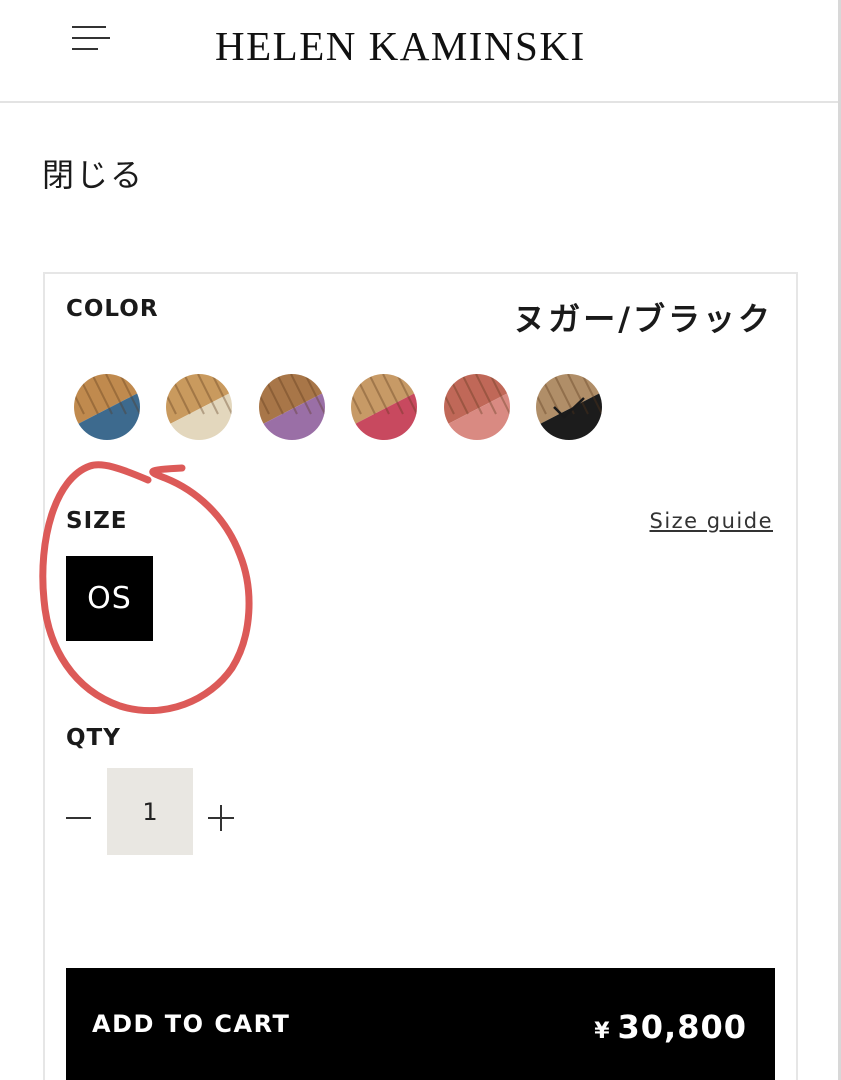  What do you see at coordinates (711, 521) in the screenshot?
I see `size-guide-link: Size guide` at bounding box center [711, 521].